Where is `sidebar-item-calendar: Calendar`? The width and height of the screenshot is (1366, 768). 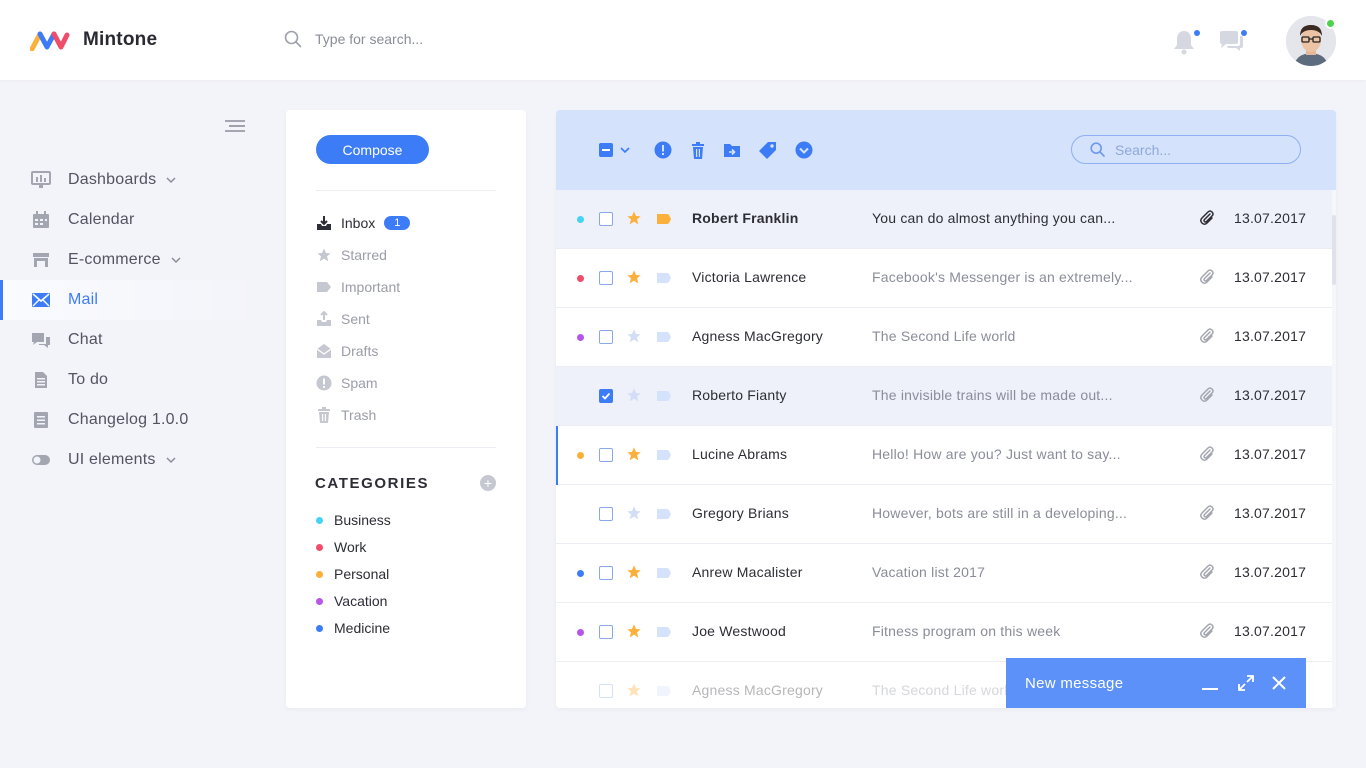
sidebar-item-calendar: Calendar is located at coordinates (130, 220).